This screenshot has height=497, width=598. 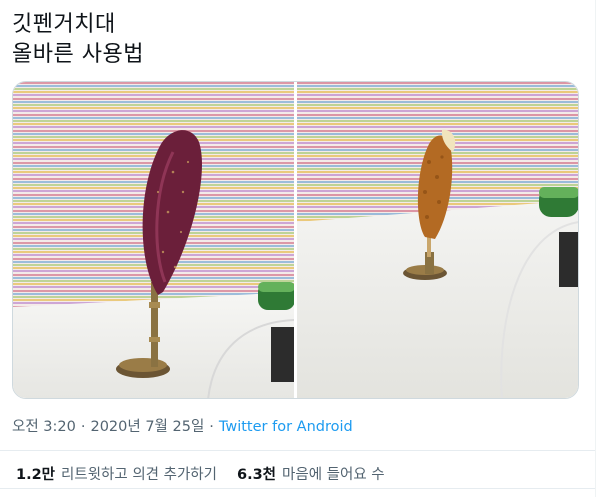 What do you see at coordinates (257, 475) in the screenshot?
I see `likes-count: 6.3천` at bounding box center [257, 475].